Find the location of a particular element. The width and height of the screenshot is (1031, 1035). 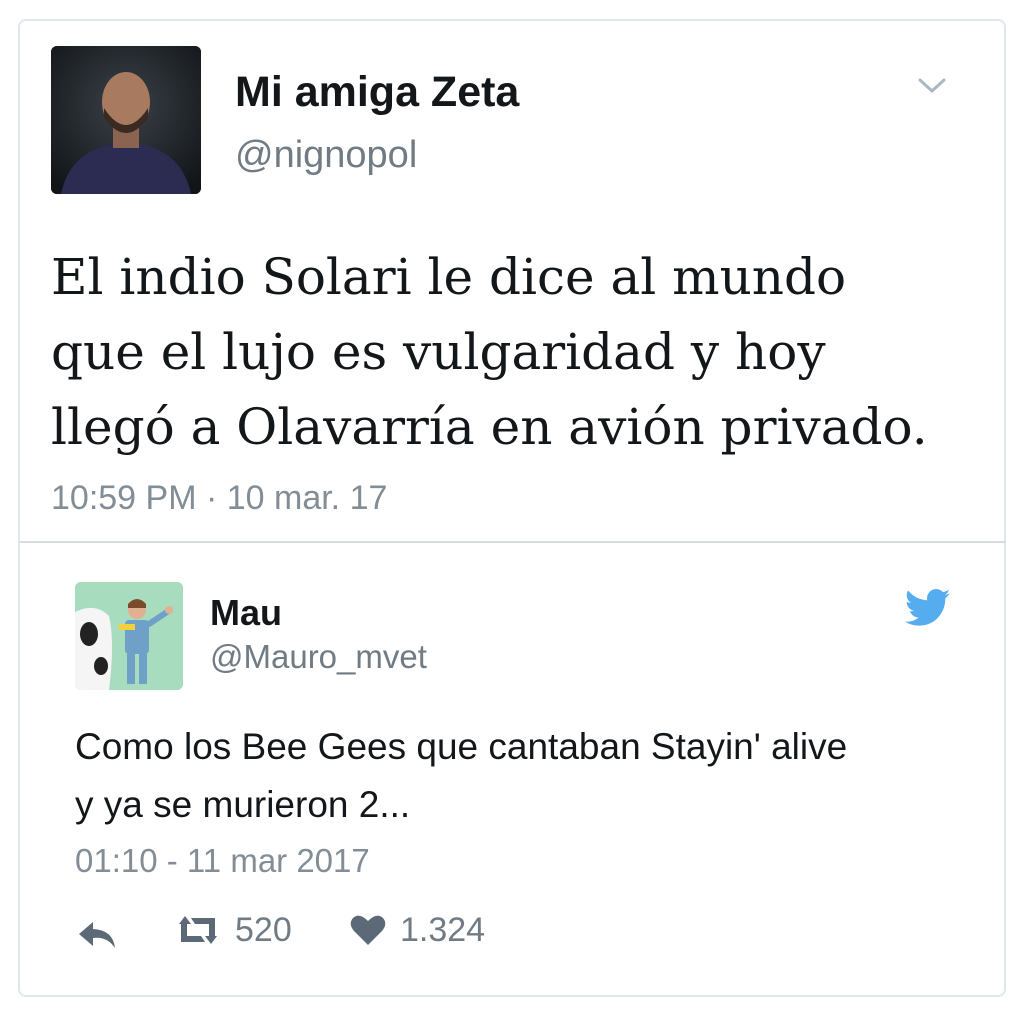

author-handle: @Mauro_mvet is located at coordinates (318, 657).